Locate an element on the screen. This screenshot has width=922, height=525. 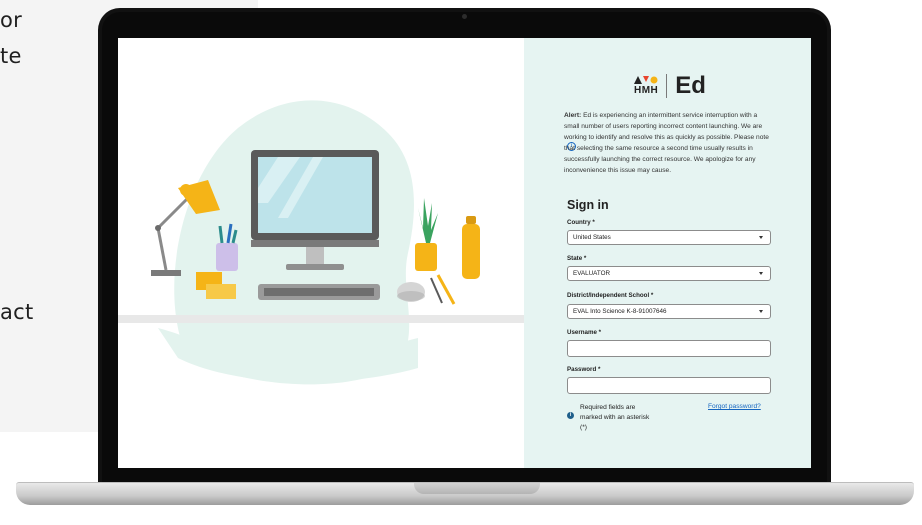
plant-pot is located at coordinates (426, 257).